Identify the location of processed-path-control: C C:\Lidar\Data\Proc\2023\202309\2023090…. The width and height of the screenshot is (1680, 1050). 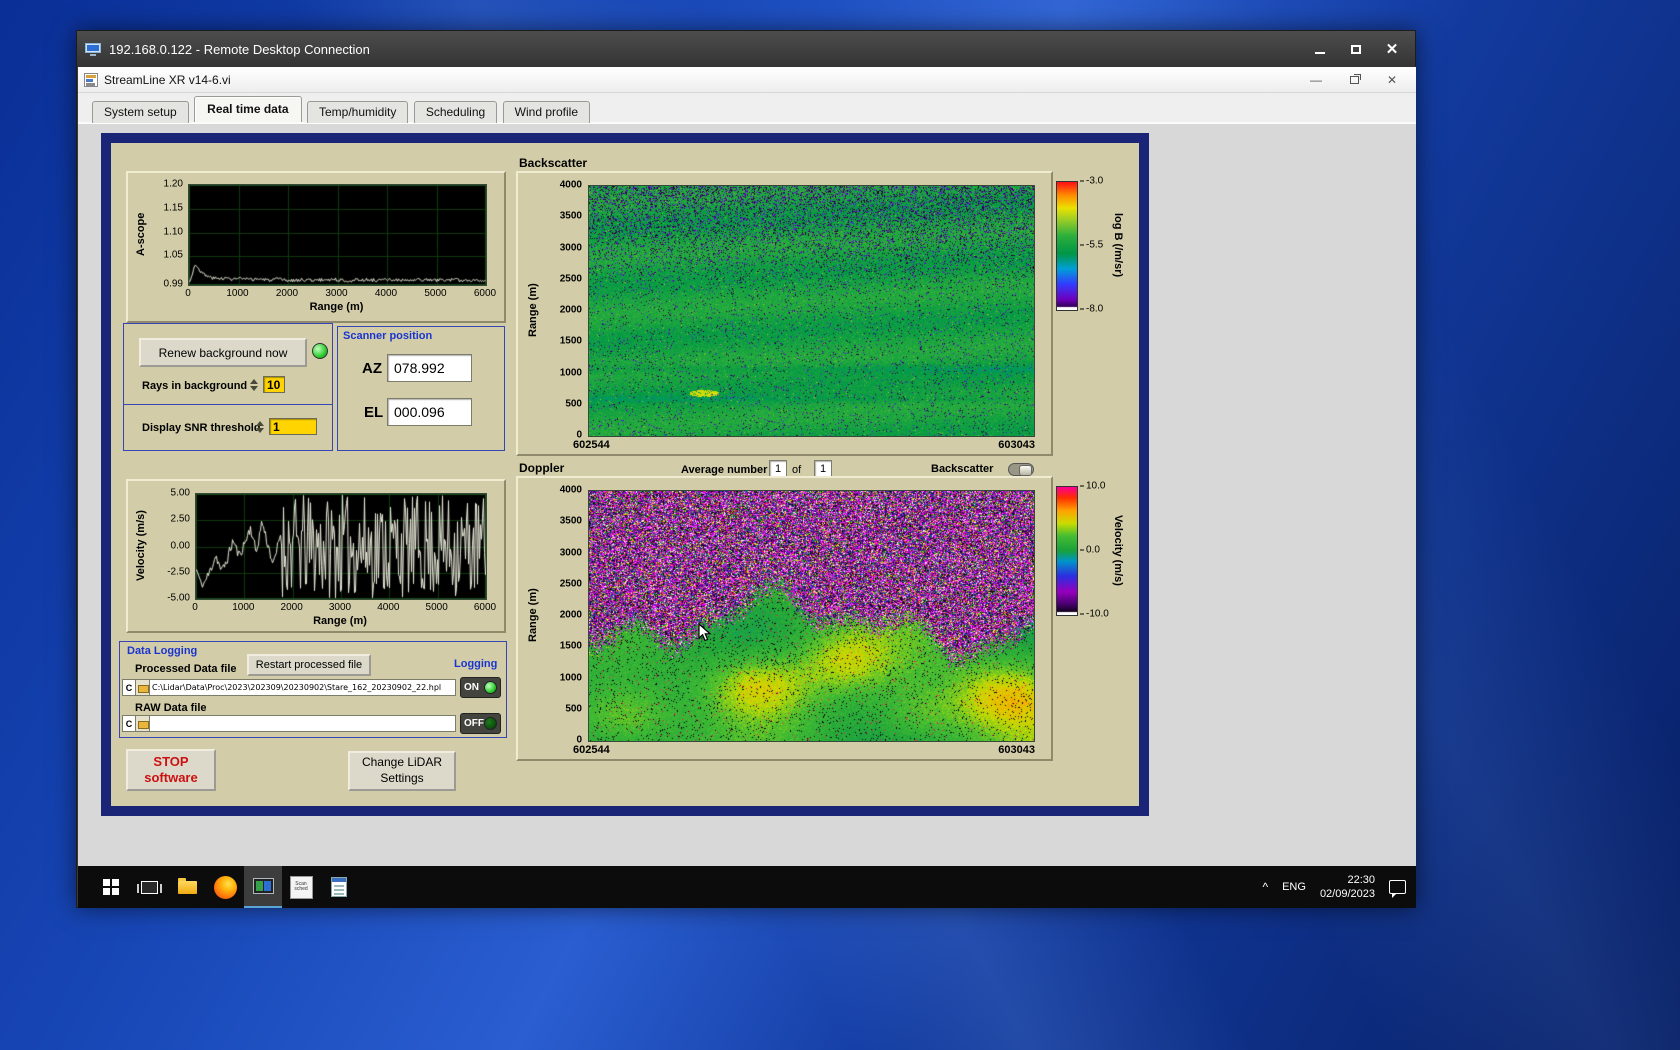
(289, 687).